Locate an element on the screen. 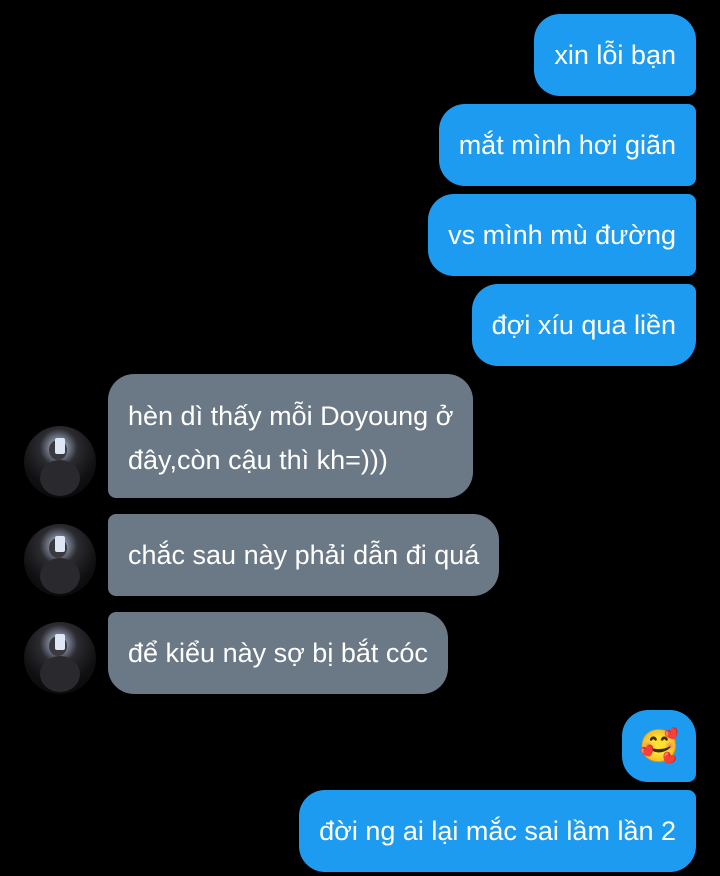 The width and height of the screenshot is (720, 876). message-line-1: hèn dì thấy mỗi Doyoung ở is located at coordinates (291, 416).